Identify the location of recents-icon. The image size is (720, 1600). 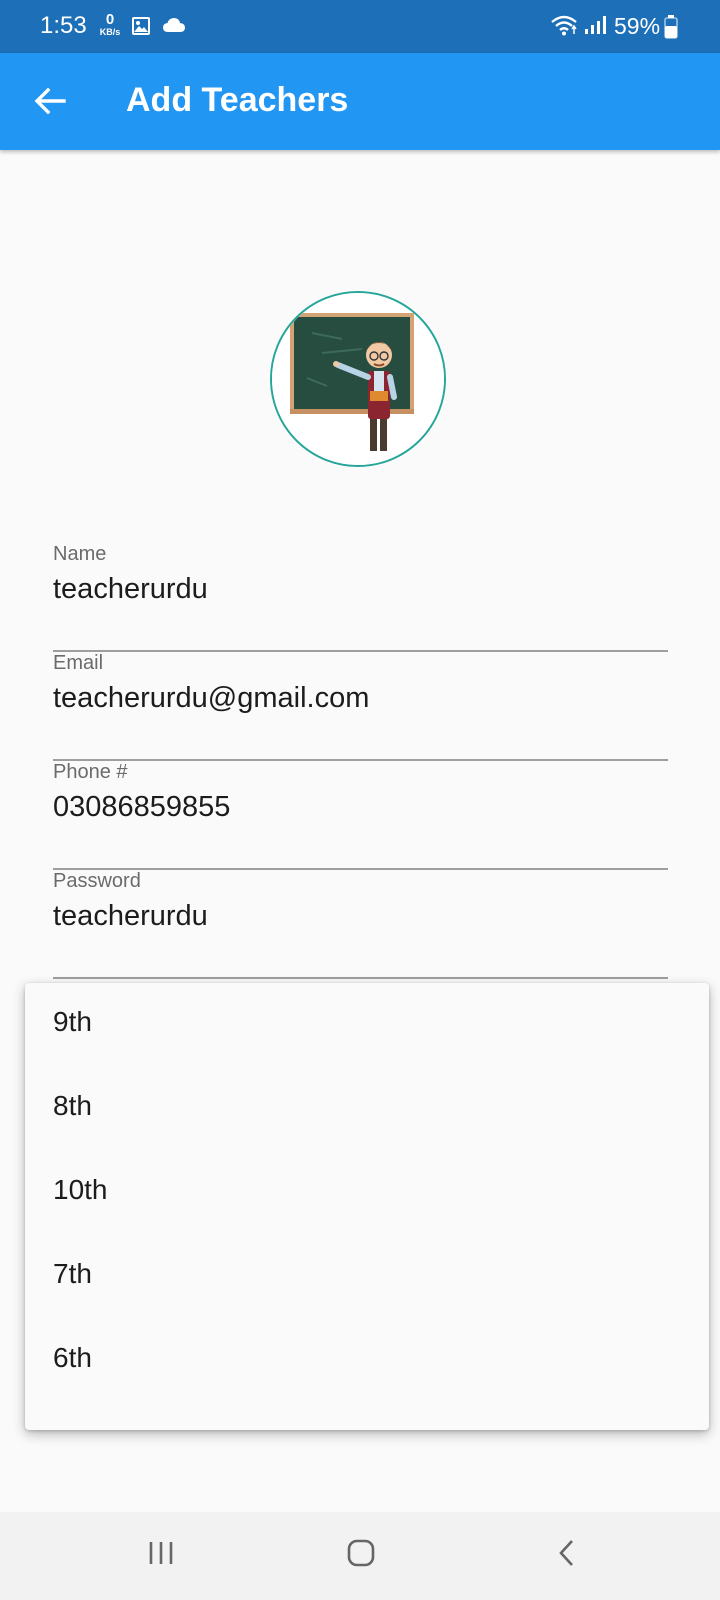
(161, 1555).